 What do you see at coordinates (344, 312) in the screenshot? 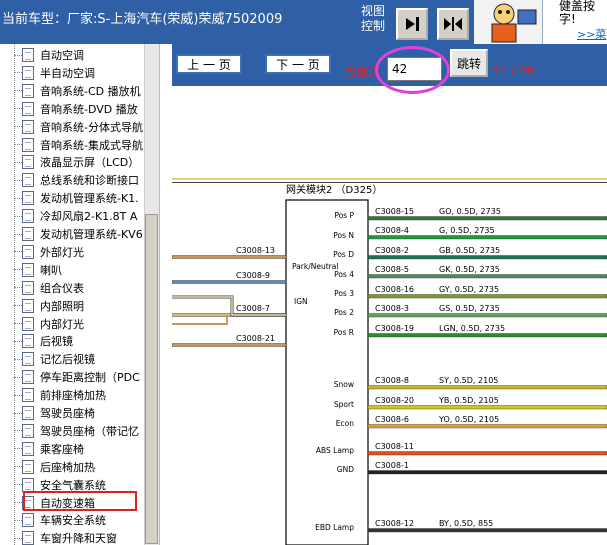
I see `pin-label: Pos 2` at bounding box center [344, 312].